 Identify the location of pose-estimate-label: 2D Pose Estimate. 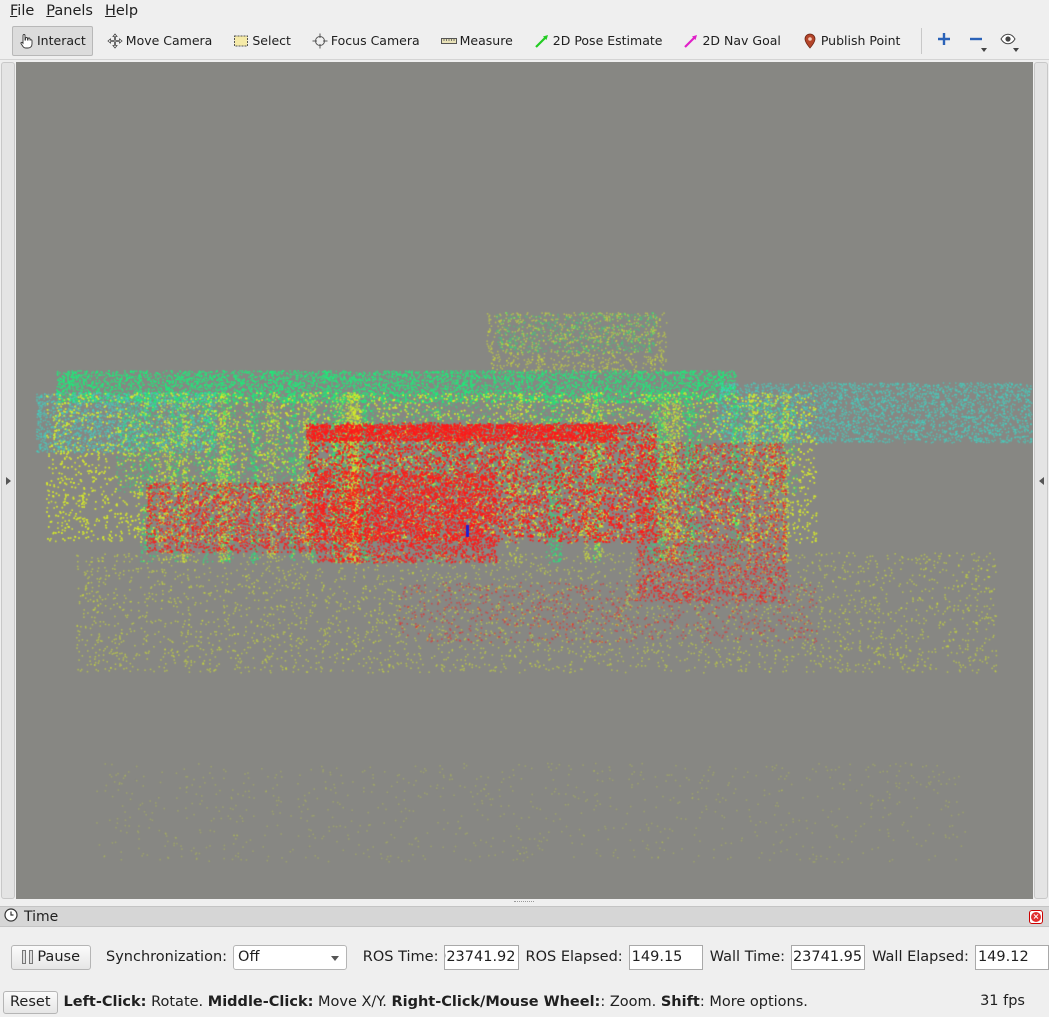
(607, 40).